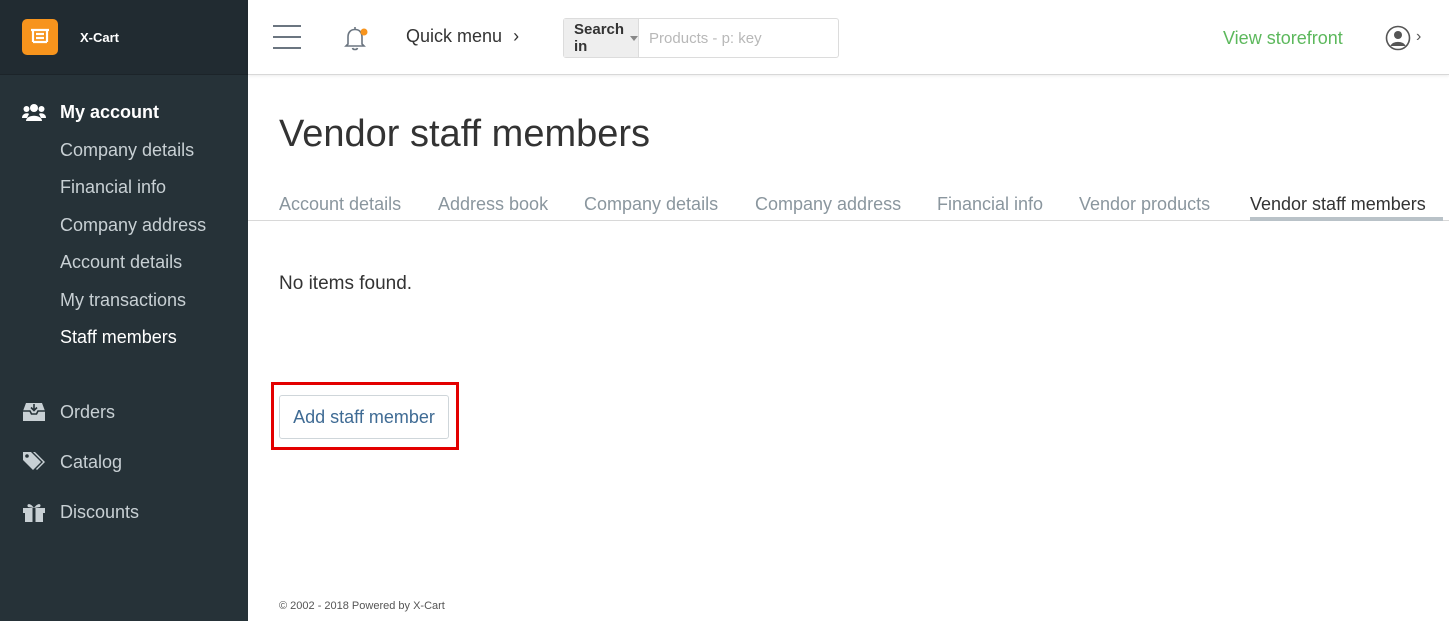 The width and height of the screenshot is (1449, 621). I want to click on top-bar: Quick menu › Search in View storefront ›, so click(848, 37).